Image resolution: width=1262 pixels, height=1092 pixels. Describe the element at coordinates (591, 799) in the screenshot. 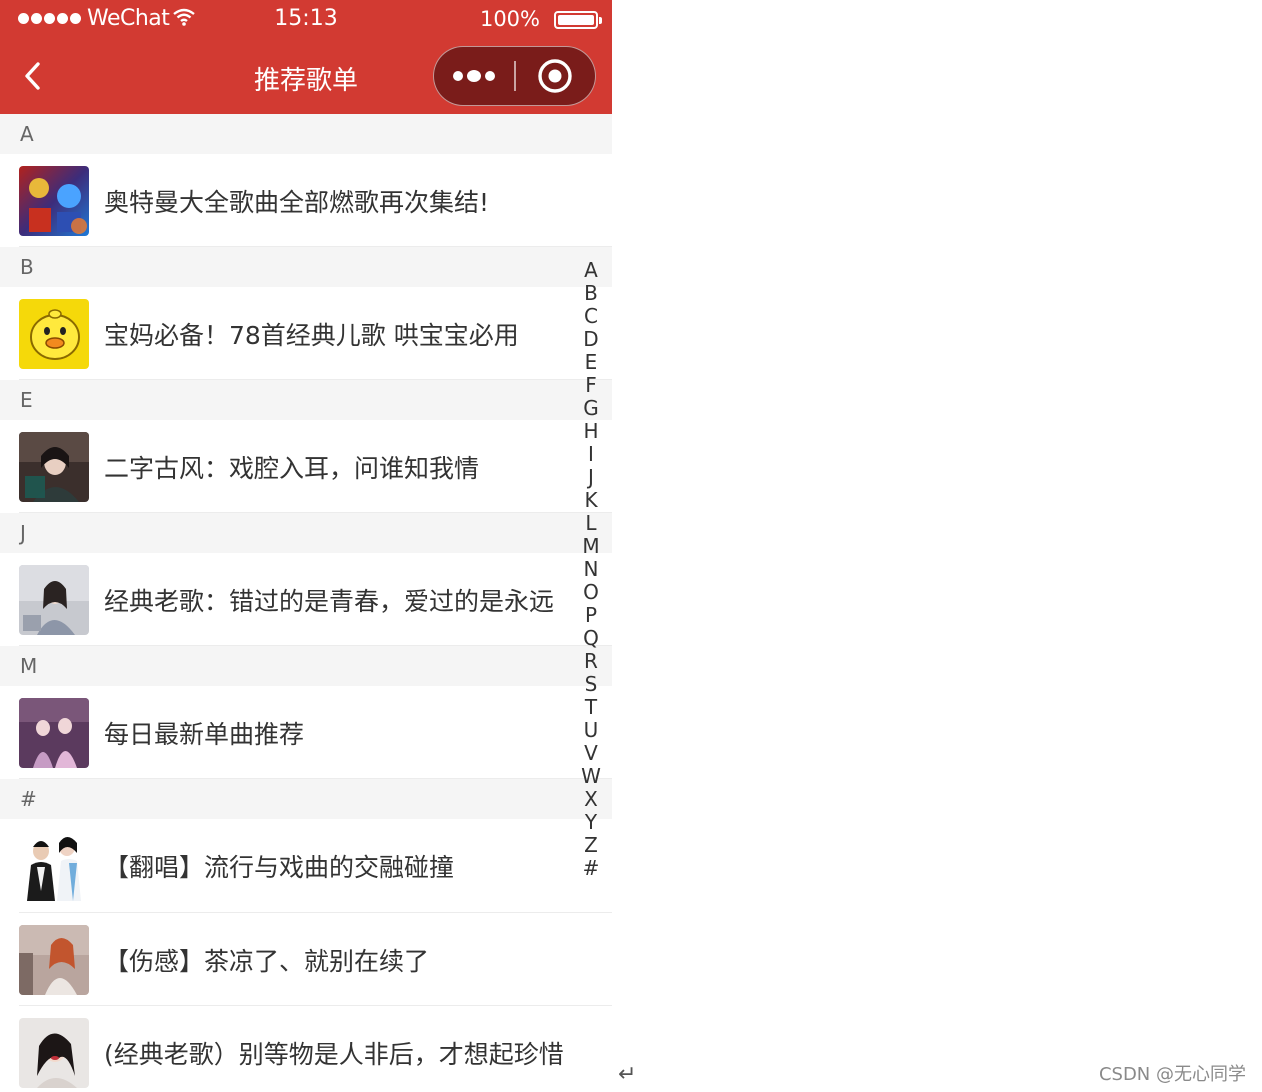

I see `index-letter: X` at that location.